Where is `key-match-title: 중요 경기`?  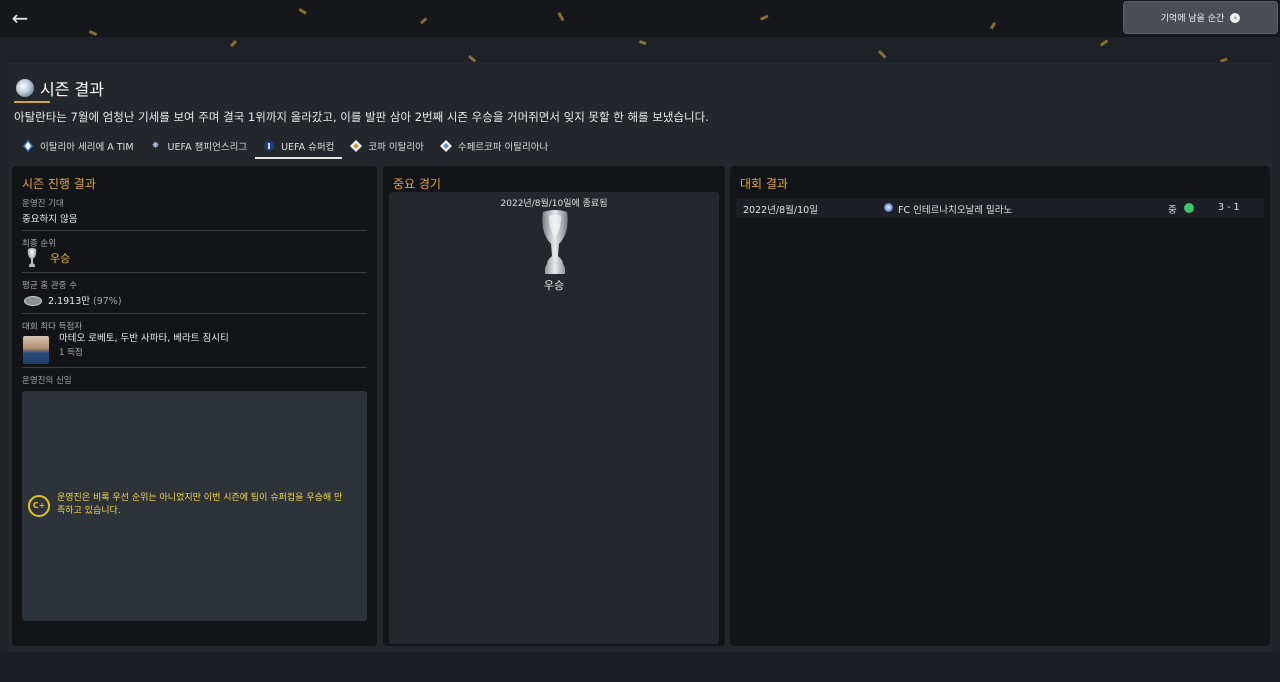 key-match-title: 중요 경기 is located at coordinates (417, 184).